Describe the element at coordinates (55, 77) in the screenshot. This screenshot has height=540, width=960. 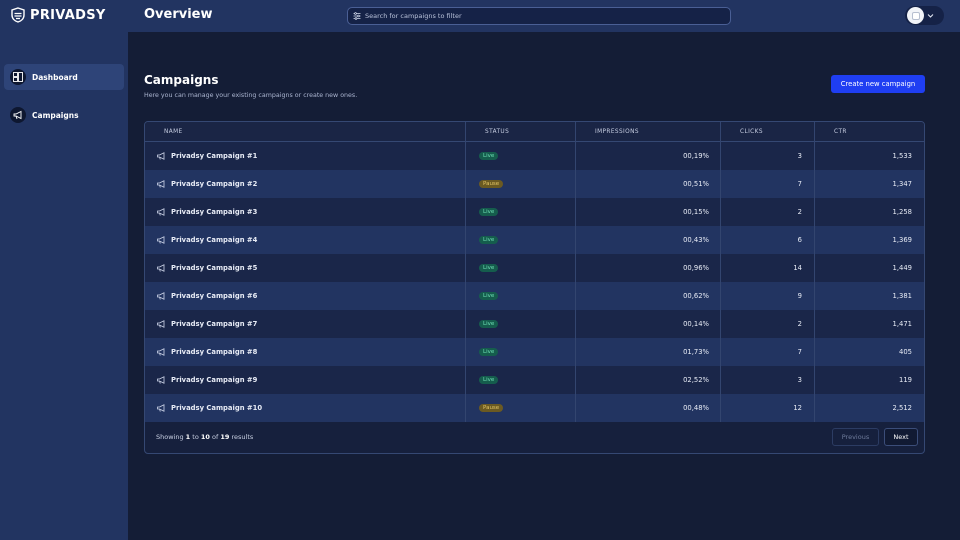
I see `sidebar-item-label: Dashboard` at that location.